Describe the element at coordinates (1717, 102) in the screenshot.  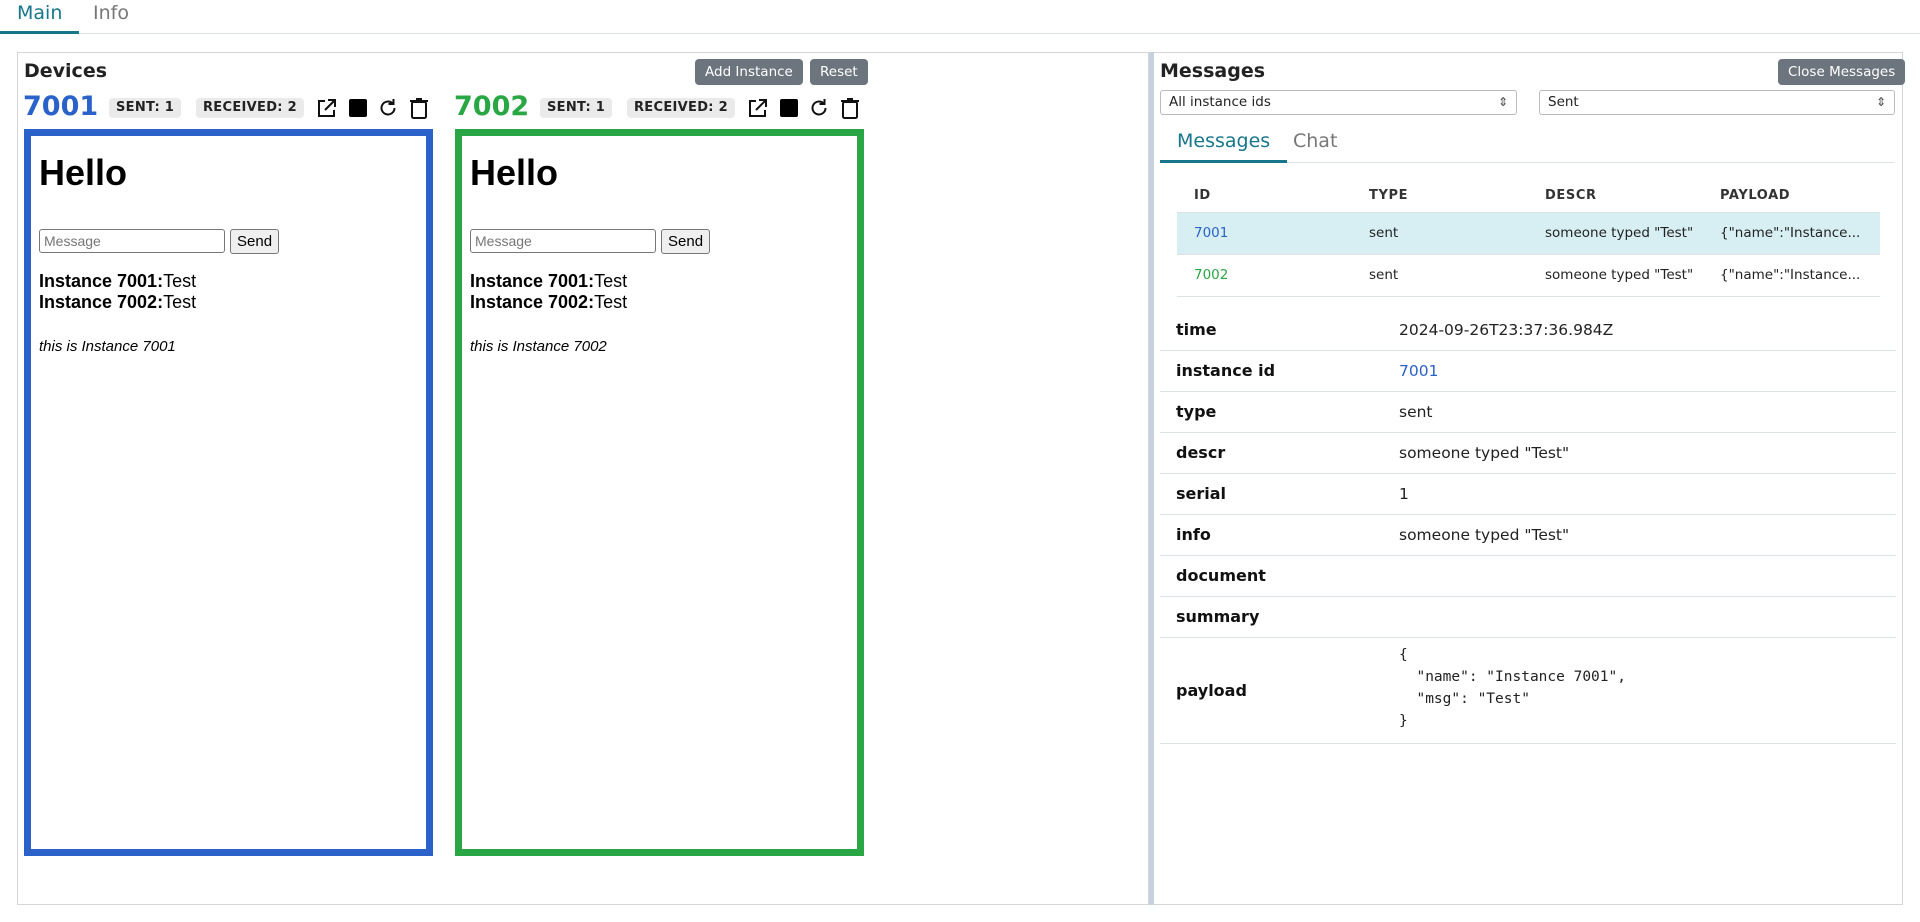
I see `type-filter-select: Sent ⇕` at that location.